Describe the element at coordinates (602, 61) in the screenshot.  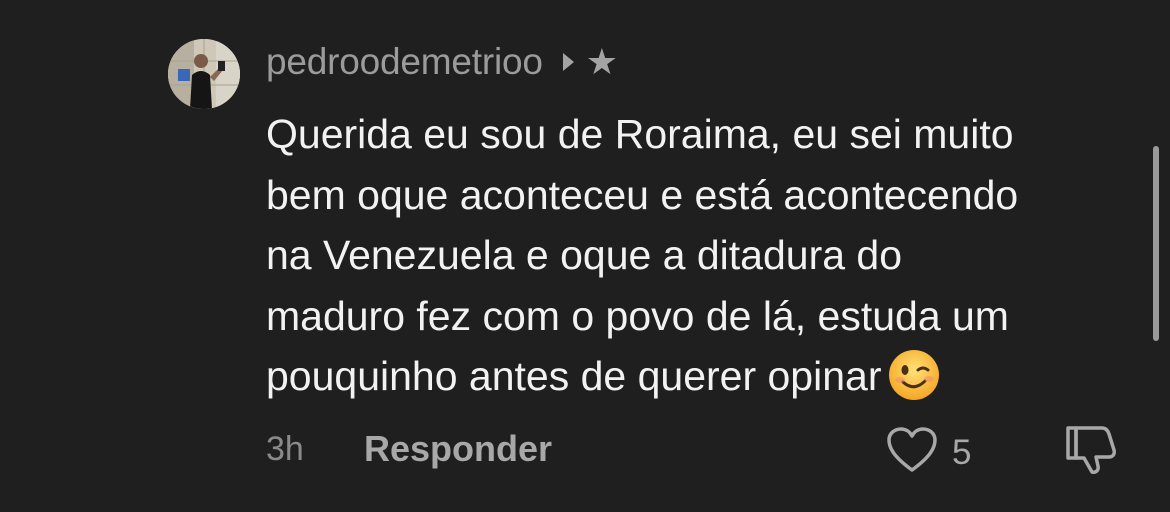
I see `star-icon: ★` at that location.